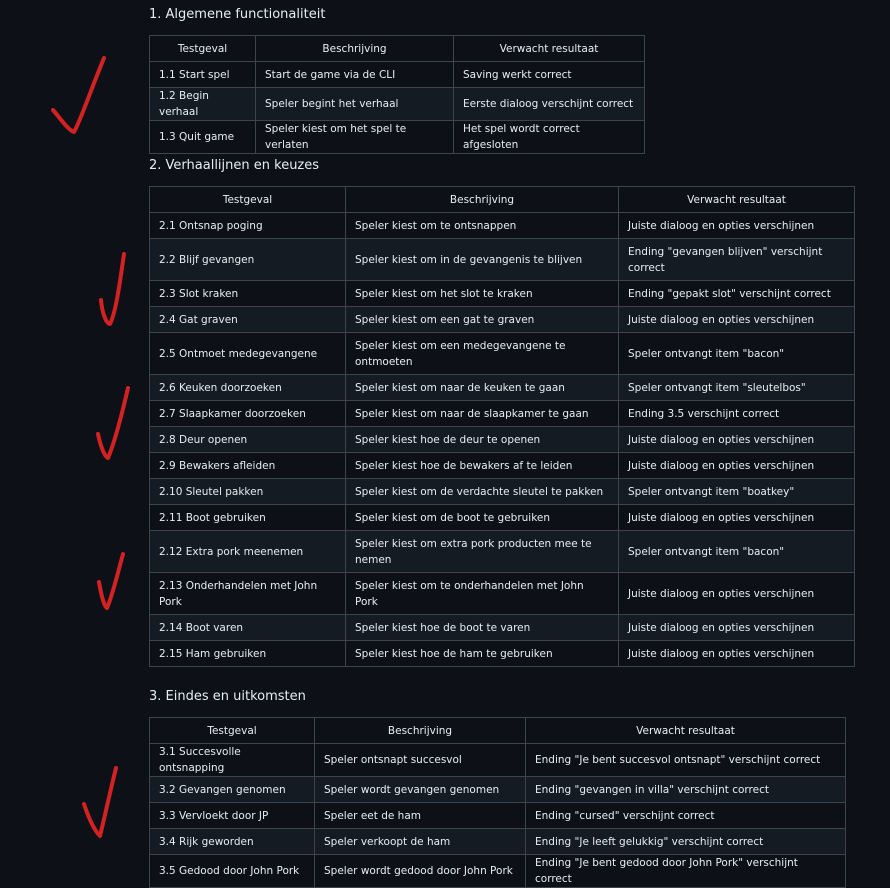 The width and height of the screenshot is (890, 888). I want to click on cell-verwacht-resultaat: Eerste dialoog verschijnt correct, so click(549, 104).